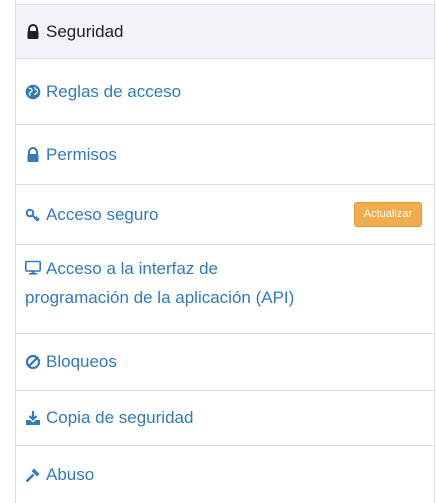 The height and width of the screenshot is (503, 437). What do you see at coordinates (120, 417) in the screenshot?
I see `sidebar-item-label: Copia de seguridad` at bounding box center [120, 417].